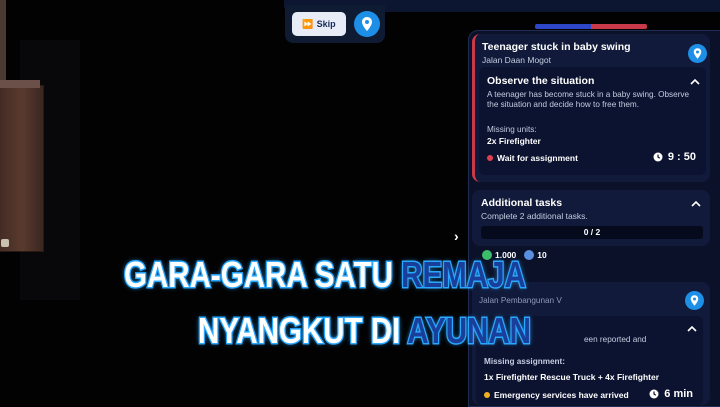  Describe the element at coordinates (522, 203) in the screenshot. I see `additional-tasks-title: Additional tasks` at that location.